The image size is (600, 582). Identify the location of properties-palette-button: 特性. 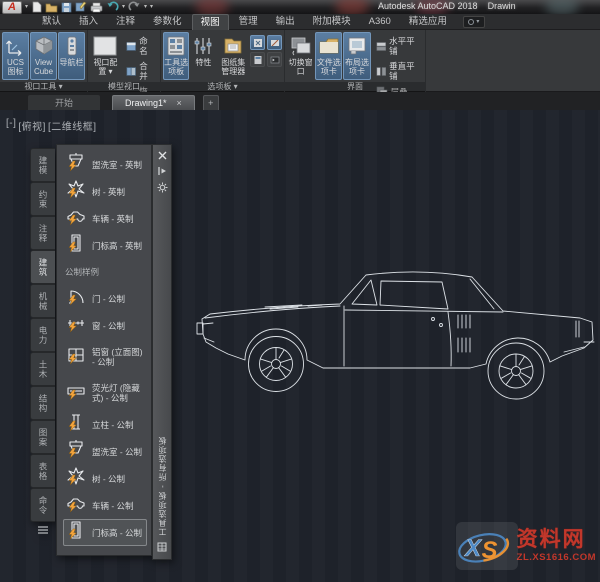
(203, 56).